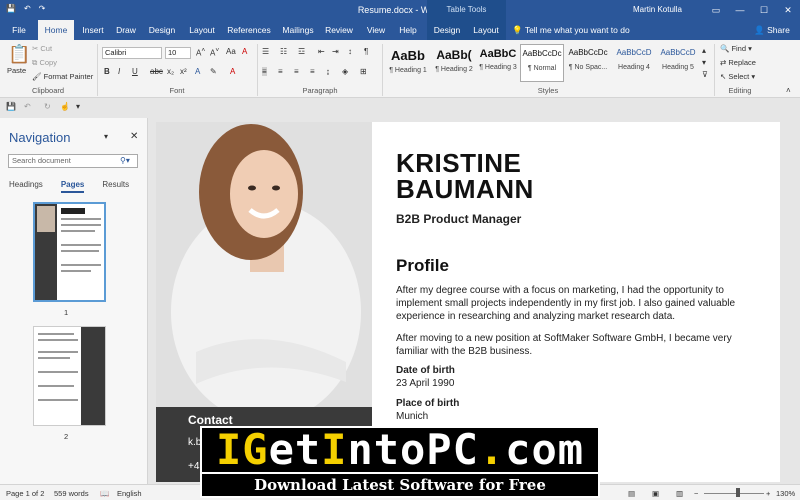 The height and width of the screenshot is (500, 800). What do you see at coordinates (785, 493) in the screenshot?
I see `zoom-level: 130%` at bounding box center [785, 493].